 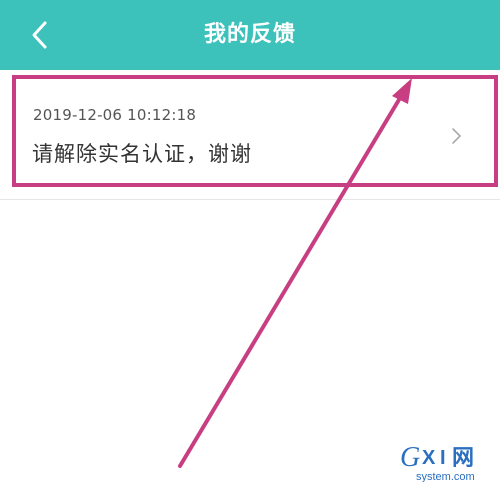 I want to click on site-watermark-logo: G X I 网 system.com, so click(x=437, y=462).